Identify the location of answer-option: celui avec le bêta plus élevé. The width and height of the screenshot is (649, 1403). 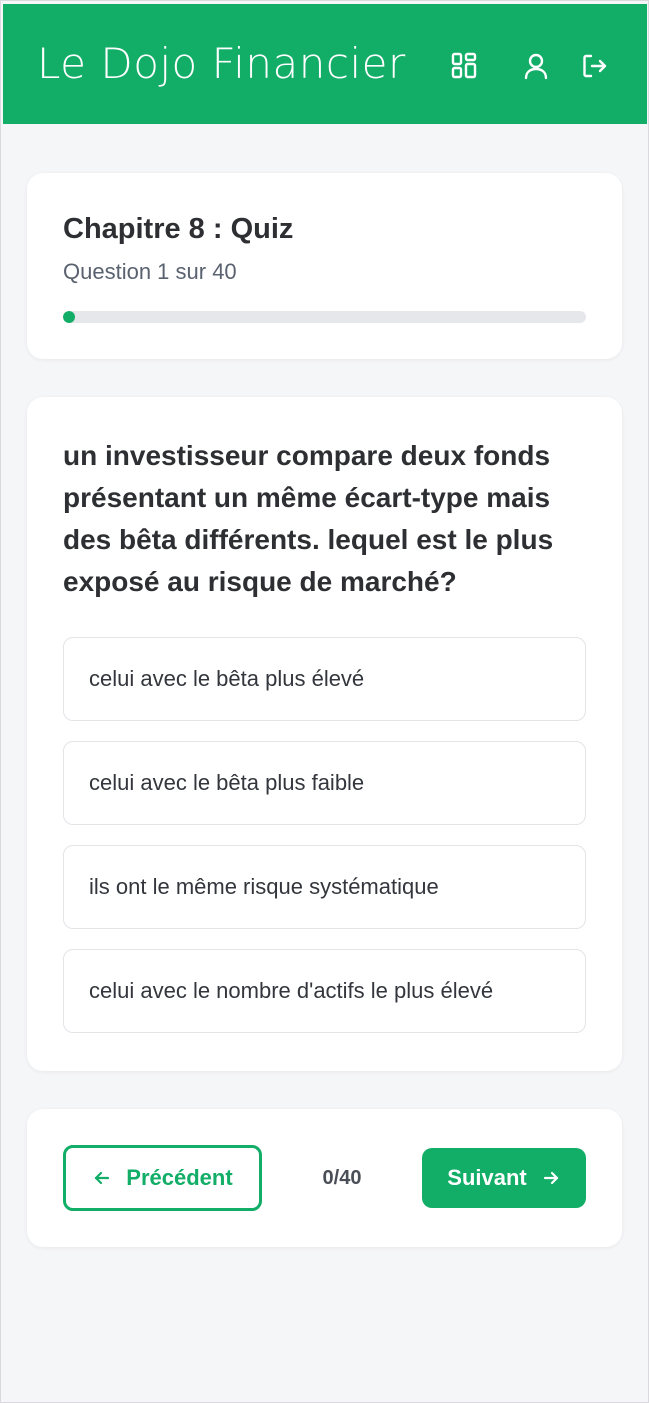
(324, 679).